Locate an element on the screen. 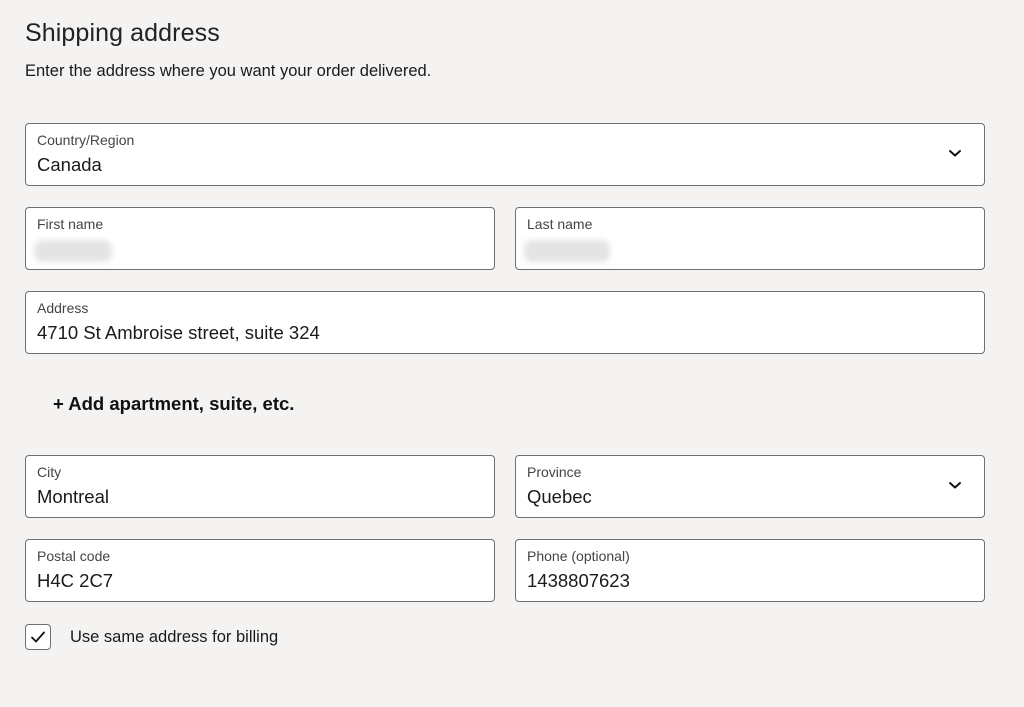 The height and width of the screenshot is (707, 1024). first-name-field: First name is located at coordinates (260, 238).